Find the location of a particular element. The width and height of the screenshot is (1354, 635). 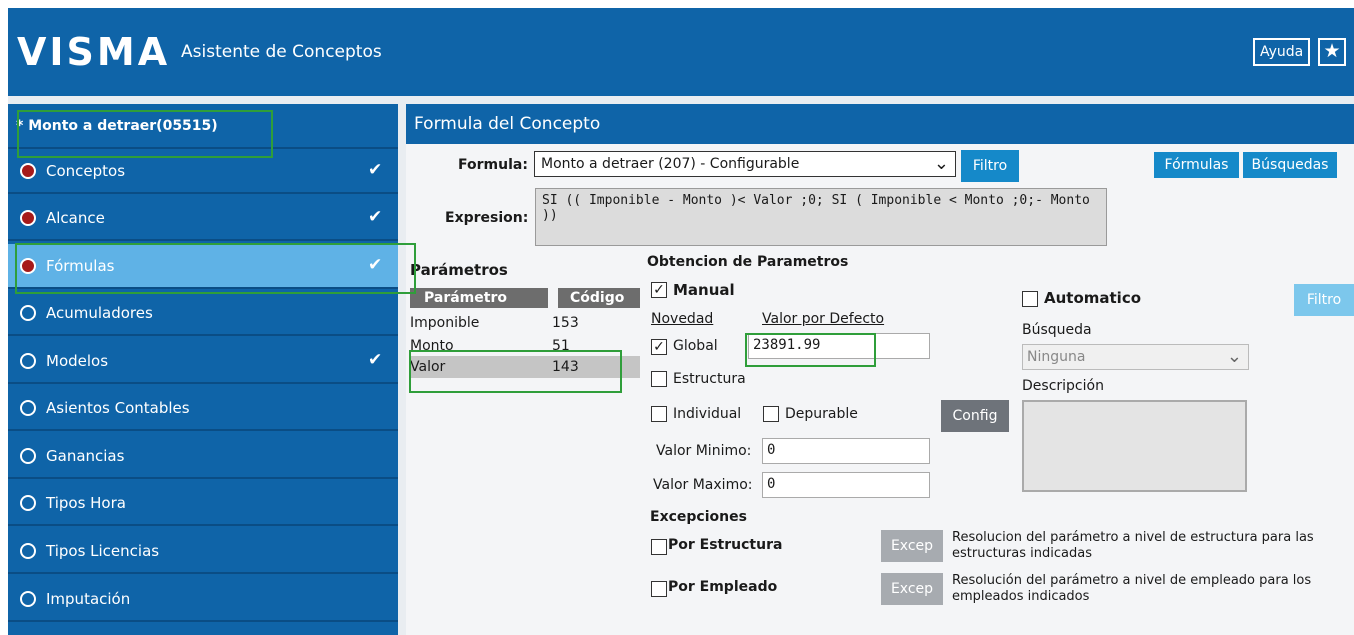

por-estructura-checkbox is located at coordinates (659, 547).